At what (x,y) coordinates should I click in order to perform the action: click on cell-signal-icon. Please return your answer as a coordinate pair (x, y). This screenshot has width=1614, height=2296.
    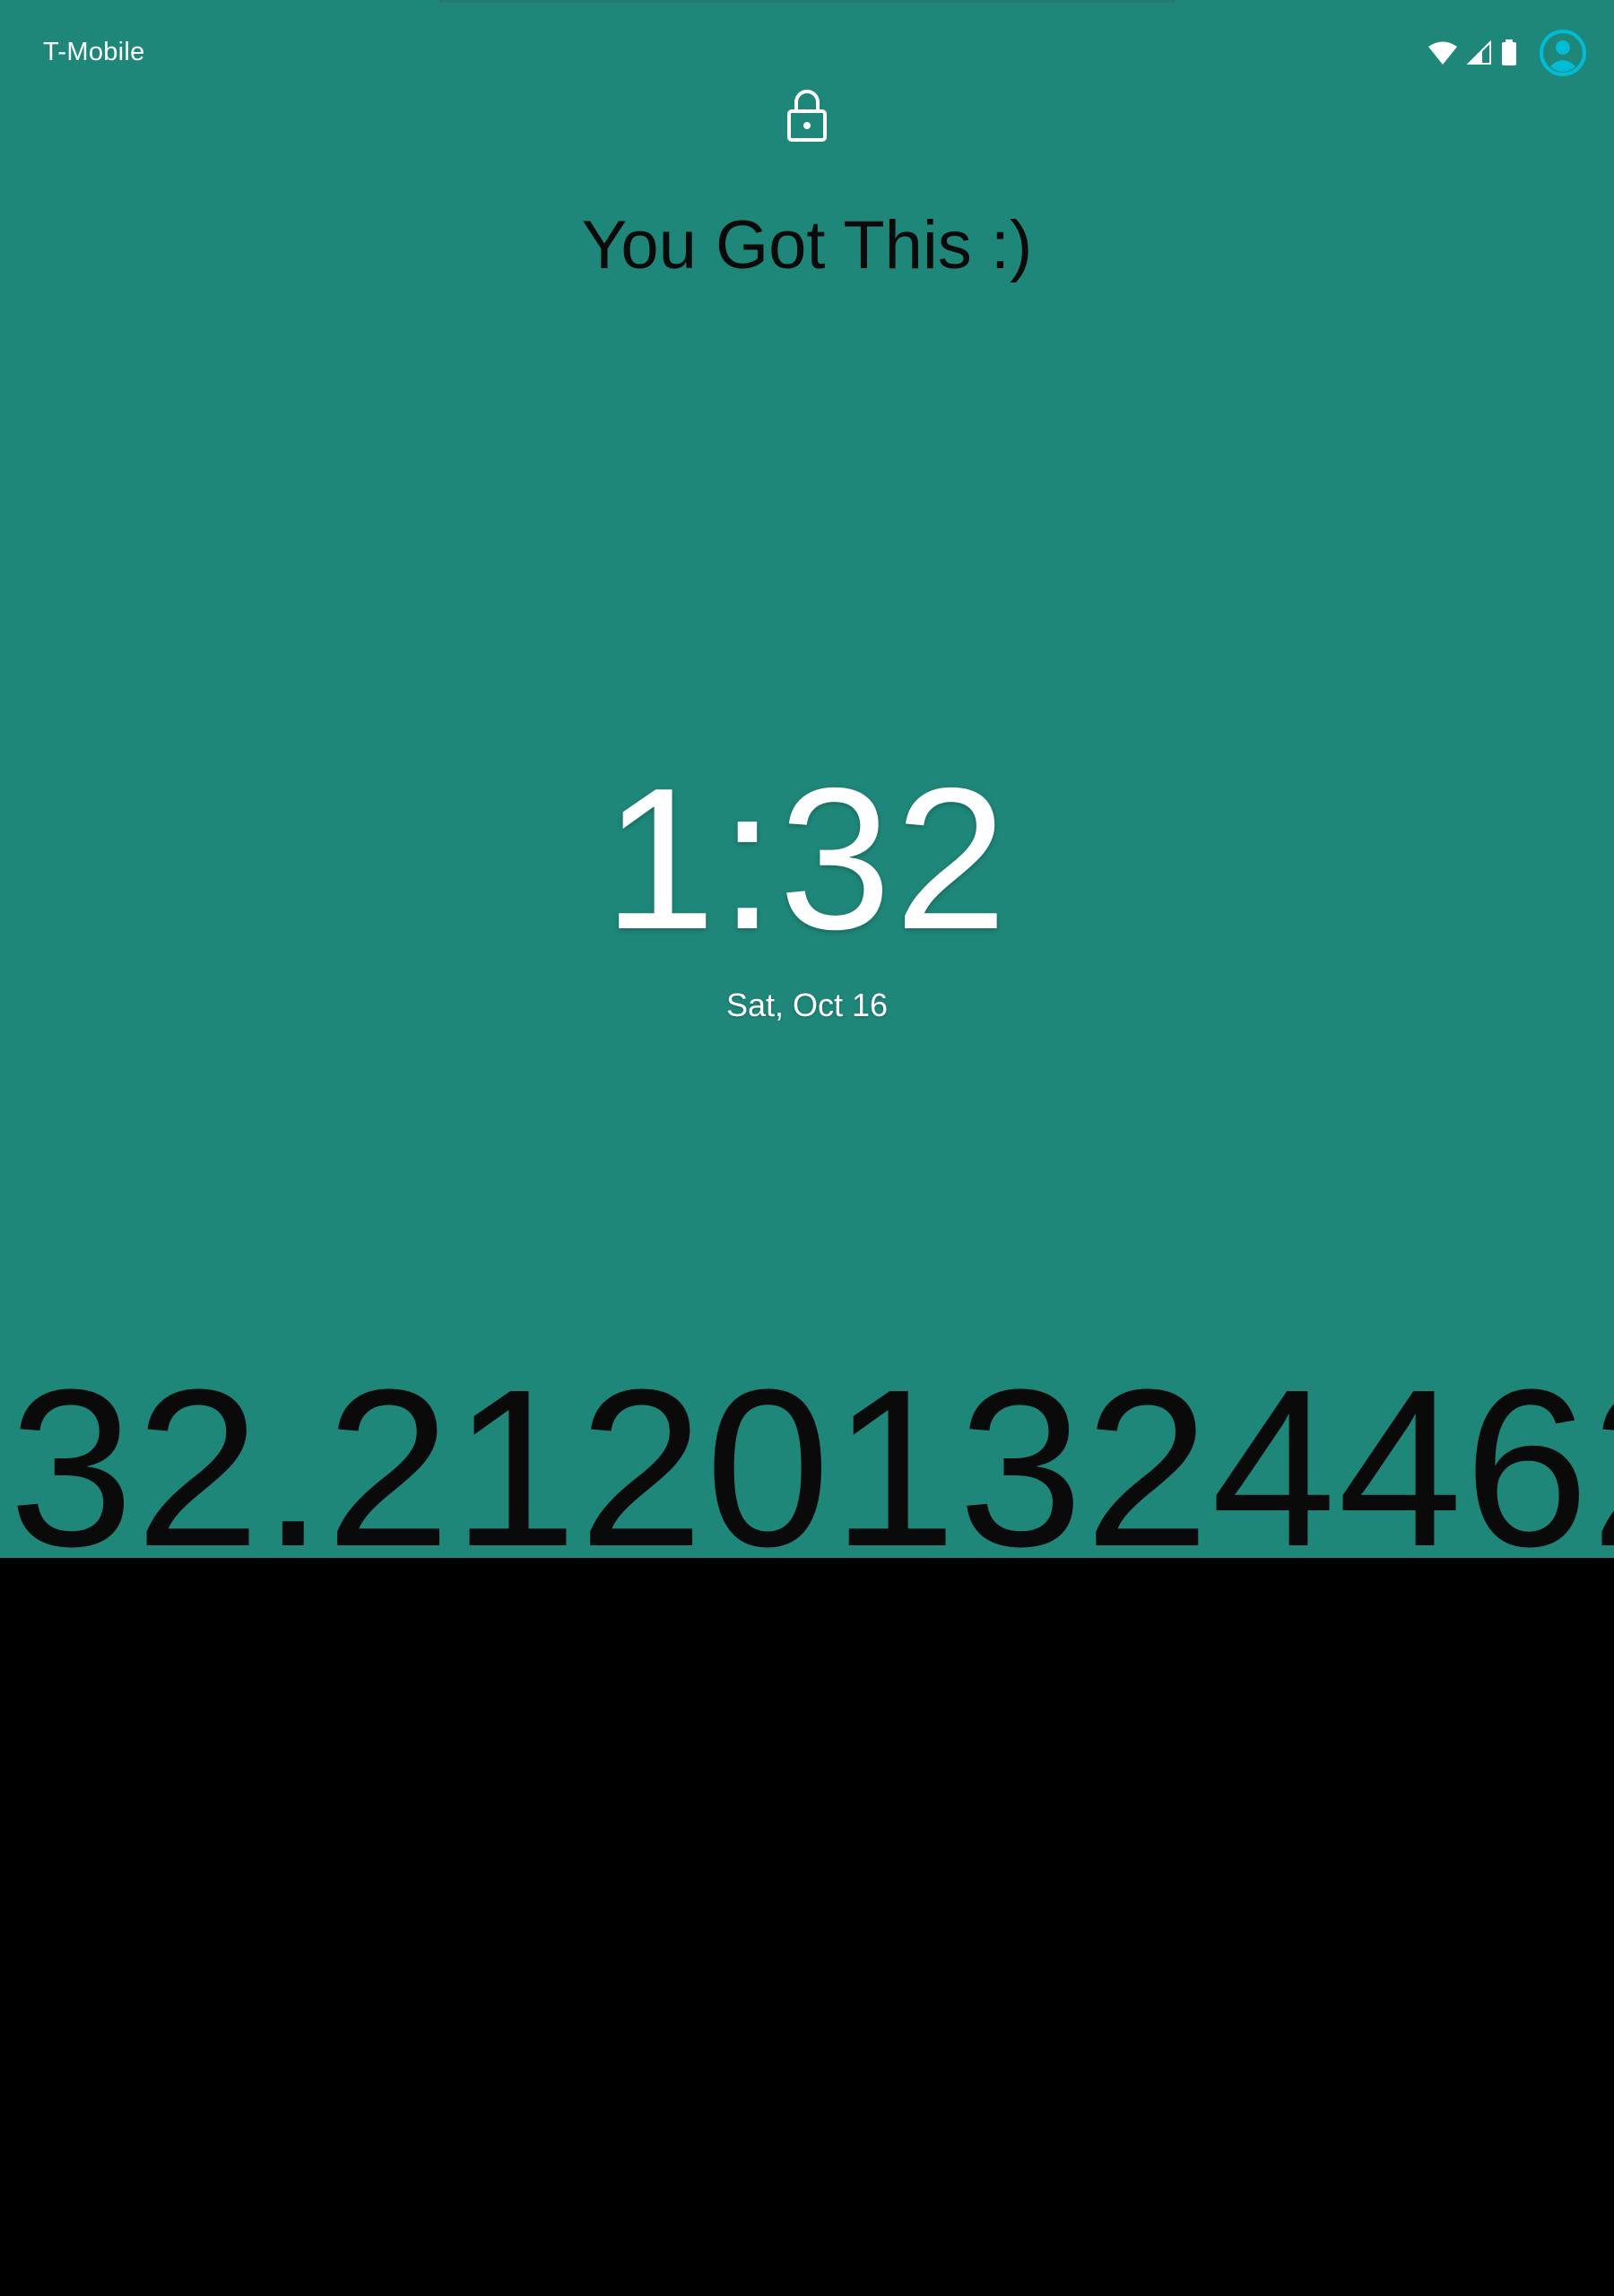
    Looking at the image, I should click on (1479, 52).